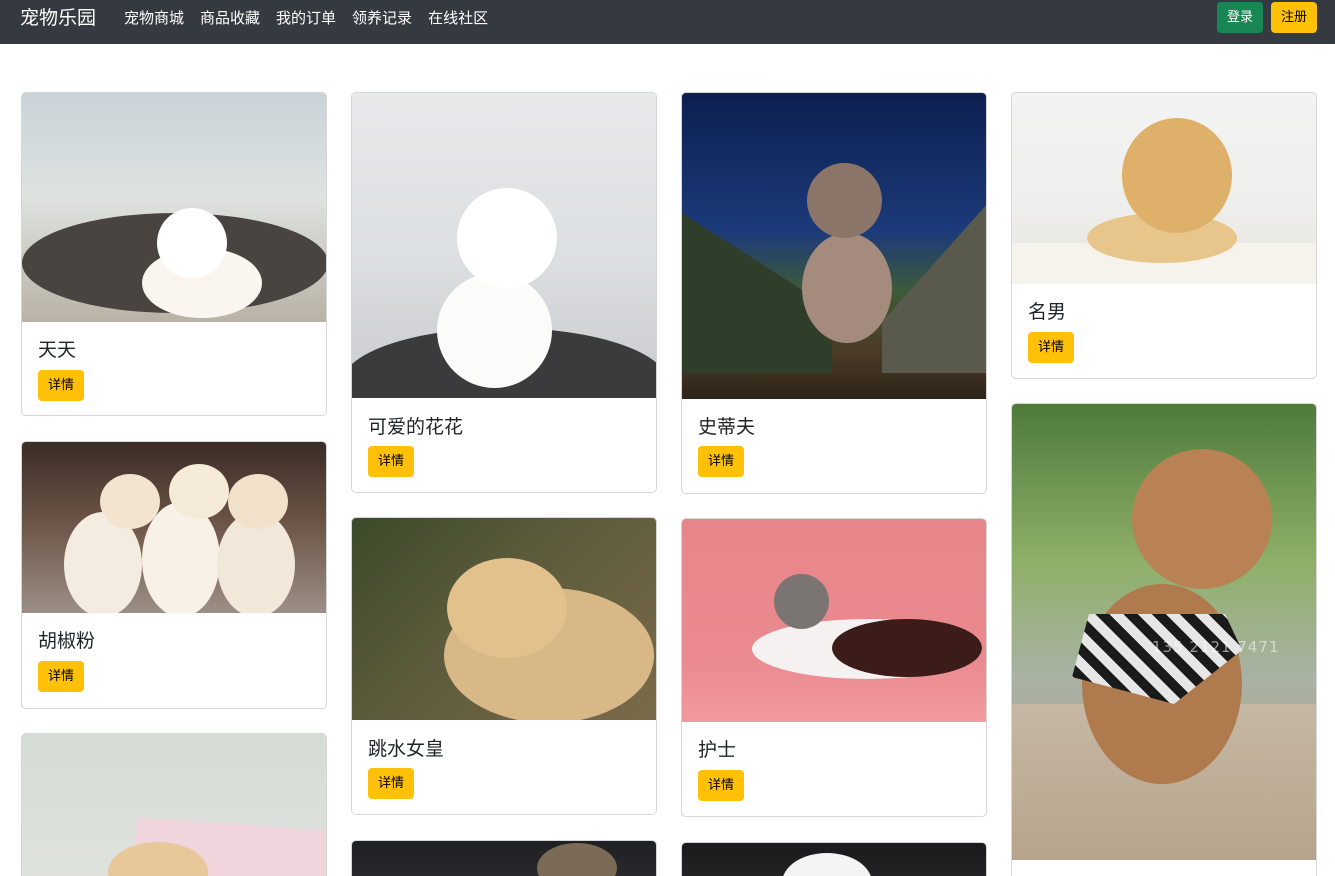  Describe the element at coordinates (667, 22) in the screenshot. I see `navbar: 宠物乐园 宠物商城 商品收藏 我的订单 领养记录 在线社区 登录 注册` at that location.